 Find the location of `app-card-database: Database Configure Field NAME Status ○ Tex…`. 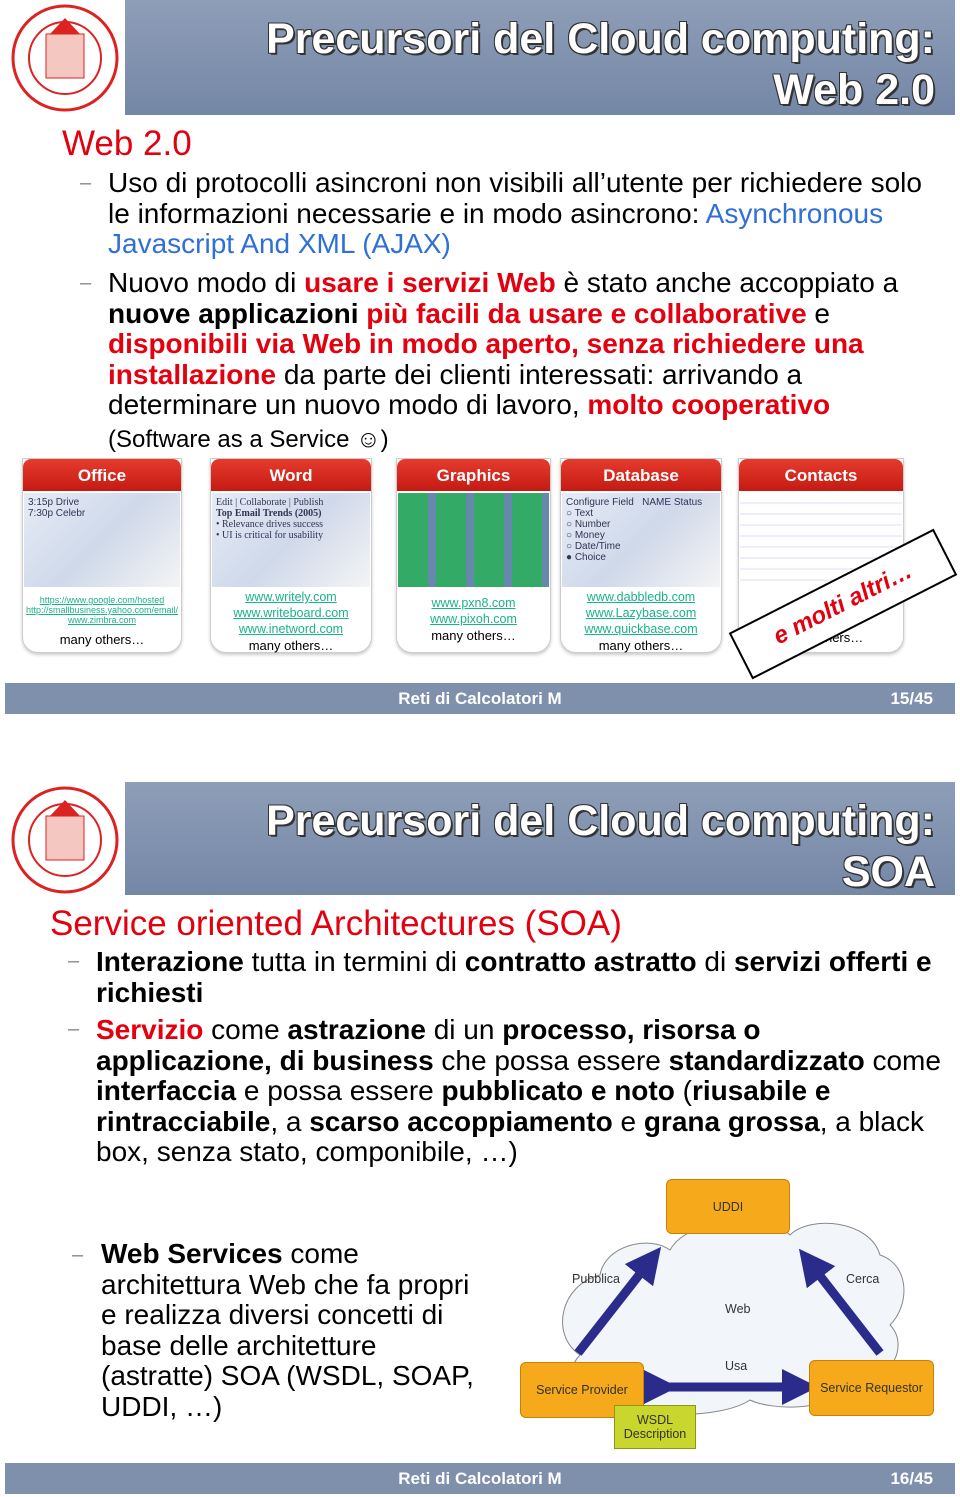

app-card-database: Database Configure Field NAME Status ○ Tex… is located at coordinates (641, 555).